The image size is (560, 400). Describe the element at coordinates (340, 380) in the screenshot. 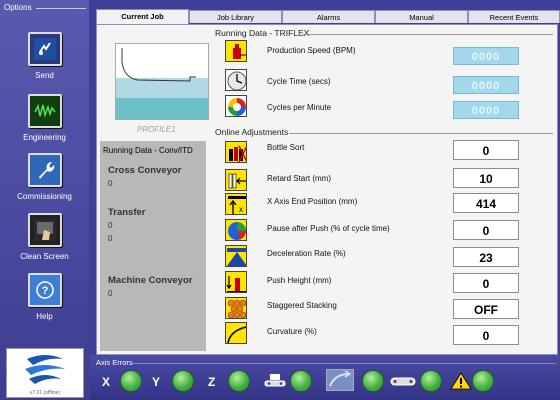

I see `transfer-icon` at that location.